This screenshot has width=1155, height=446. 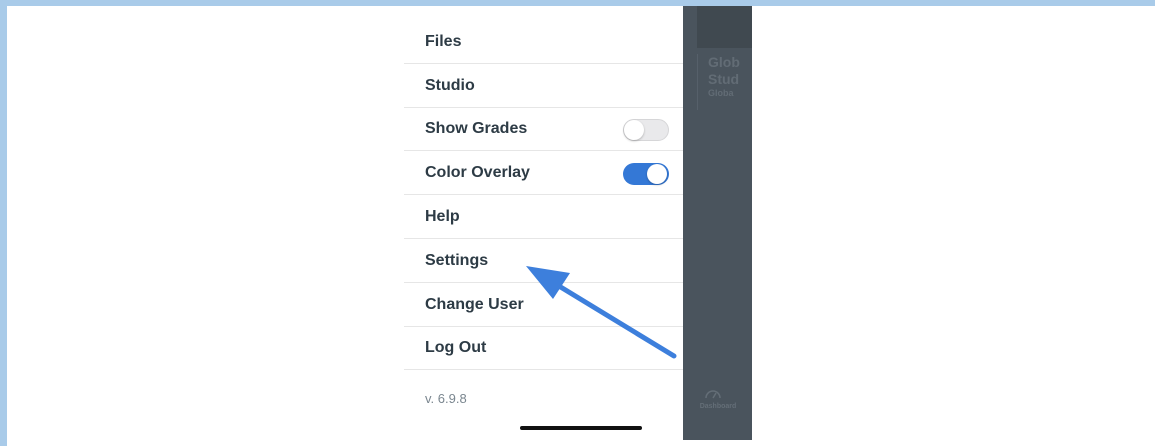 I want to click on home-indicator, so click(x=581, y=428).